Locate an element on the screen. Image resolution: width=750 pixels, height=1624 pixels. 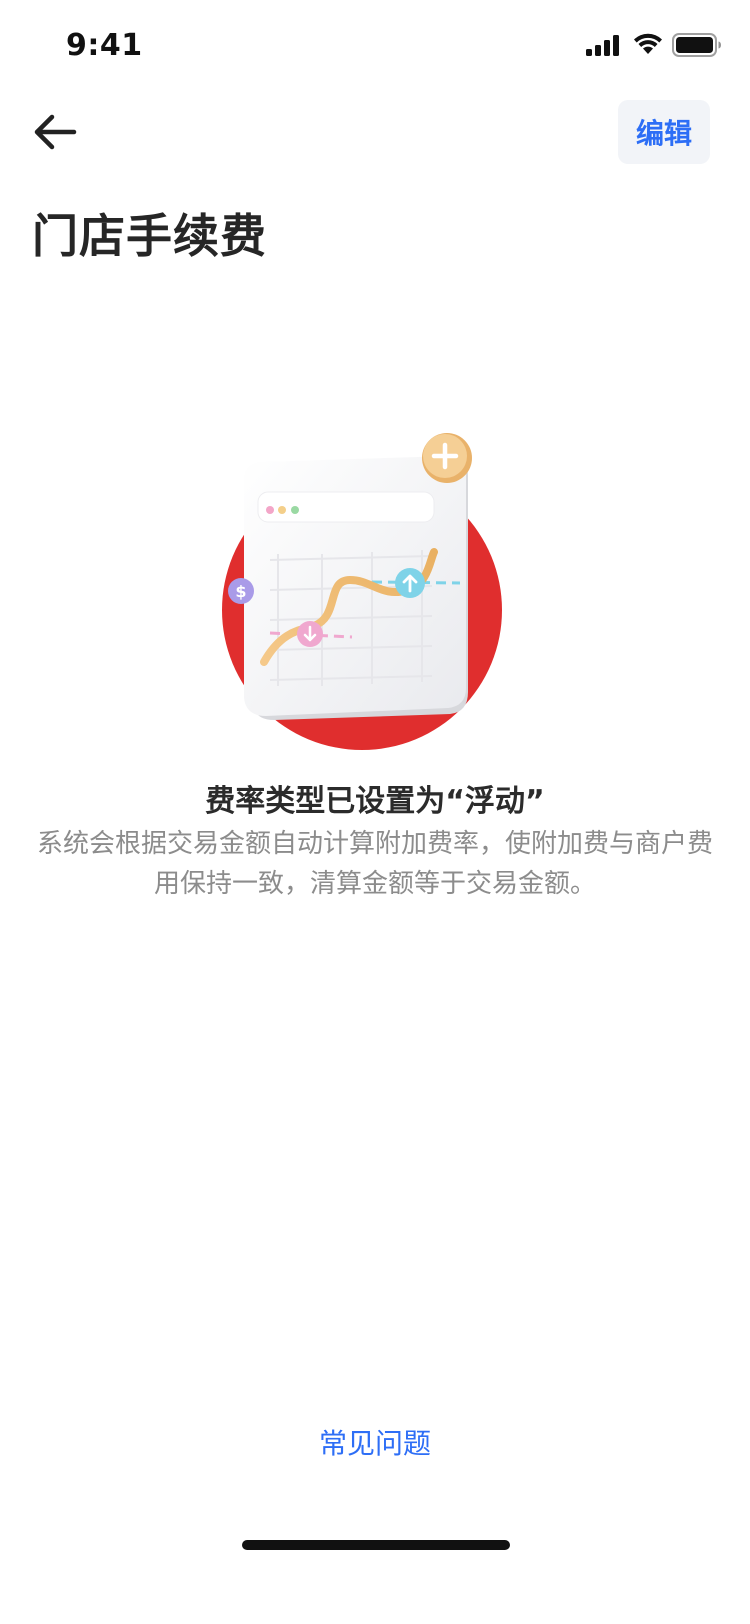
faq-link: 常见问题 is located at coordinates (375, 1442).